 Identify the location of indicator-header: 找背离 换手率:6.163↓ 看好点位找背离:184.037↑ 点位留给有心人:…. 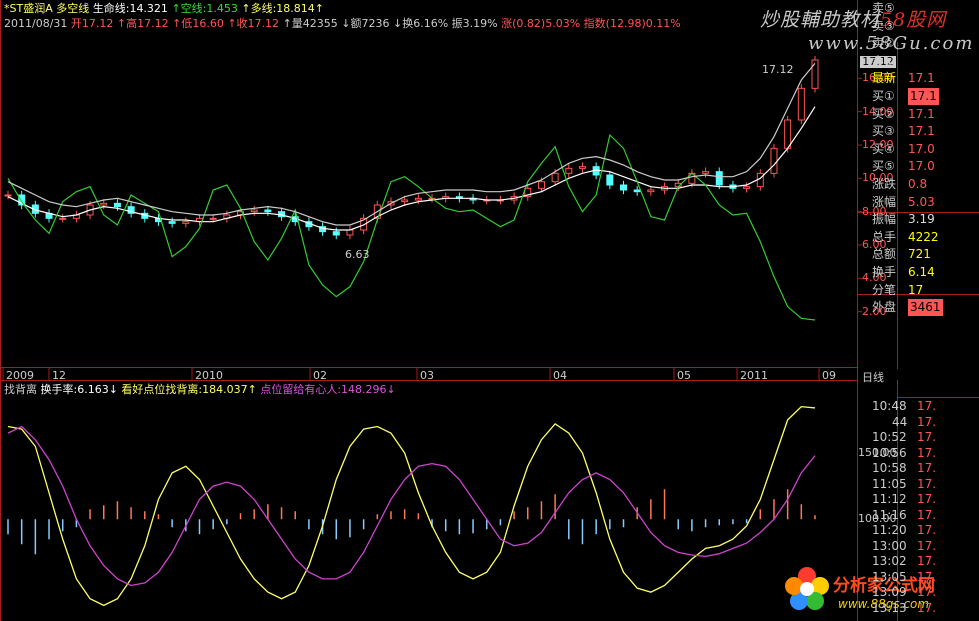
(200, 389).